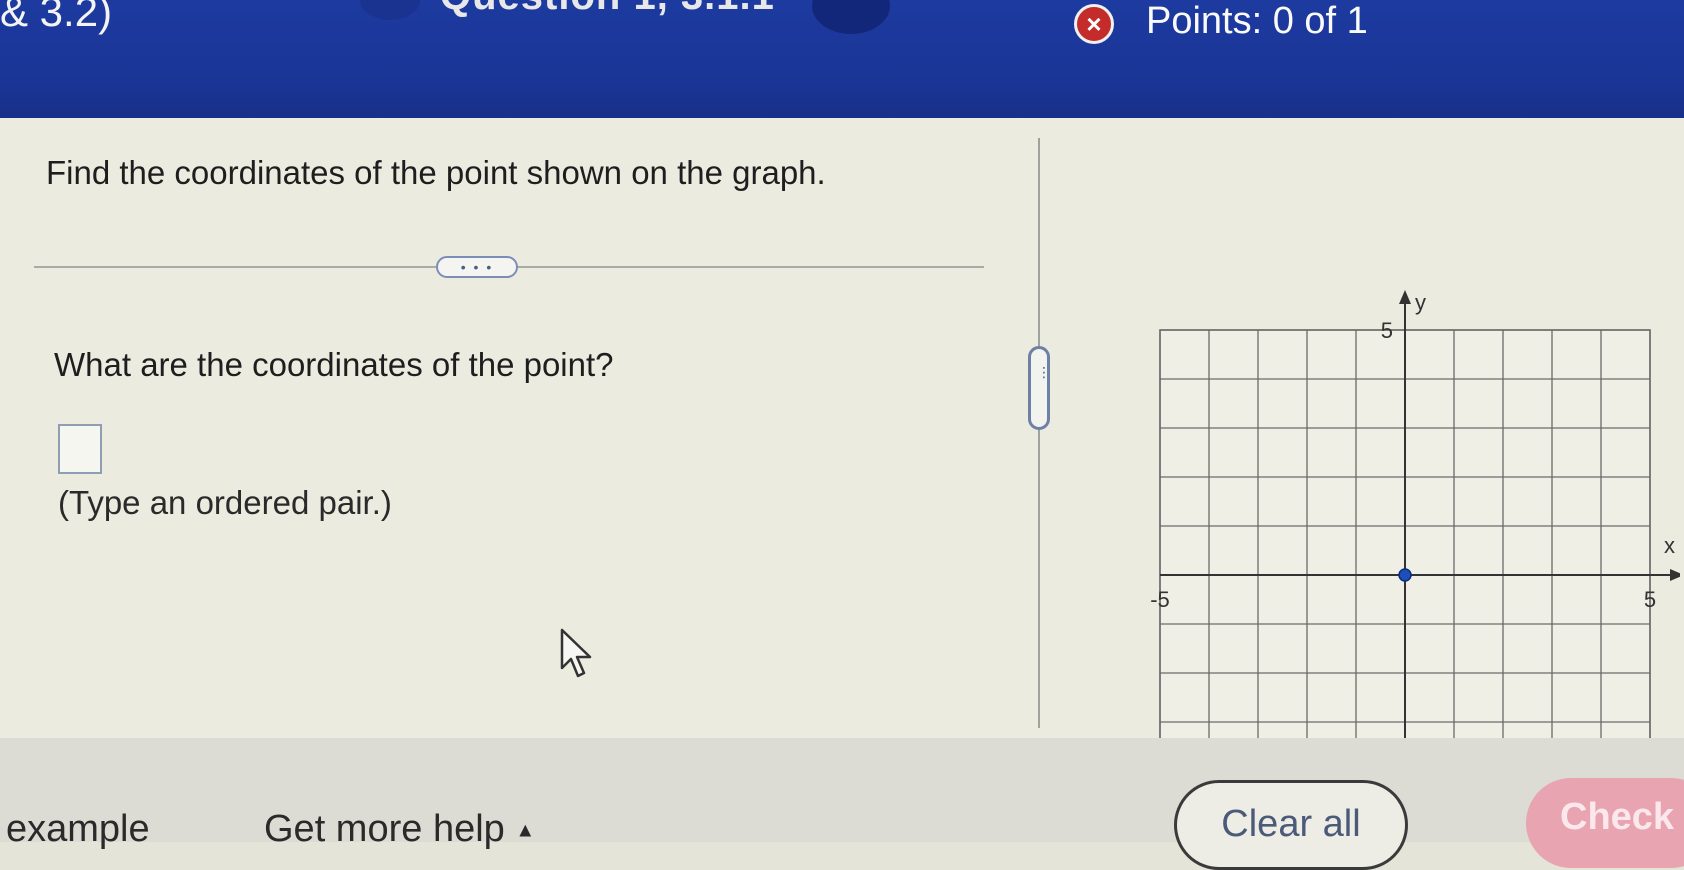  Describe the element at coordinates (334, 364) in the screenshot. I see `question-text: What are the coordinates of the point?` at that location.